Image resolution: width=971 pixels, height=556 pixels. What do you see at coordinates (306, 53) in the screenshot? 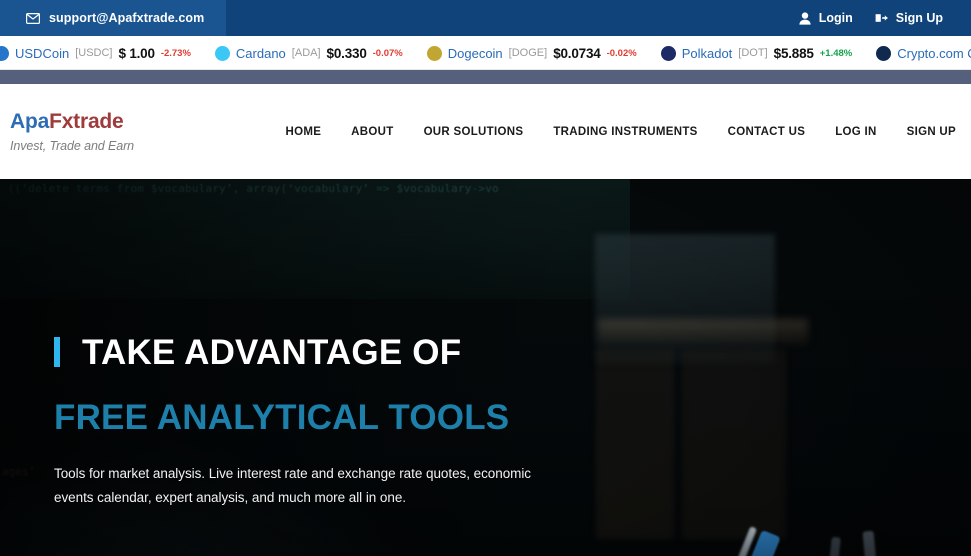
I see `ticker-coin-symbol: [ADA]` at bounding box center [306, 53].